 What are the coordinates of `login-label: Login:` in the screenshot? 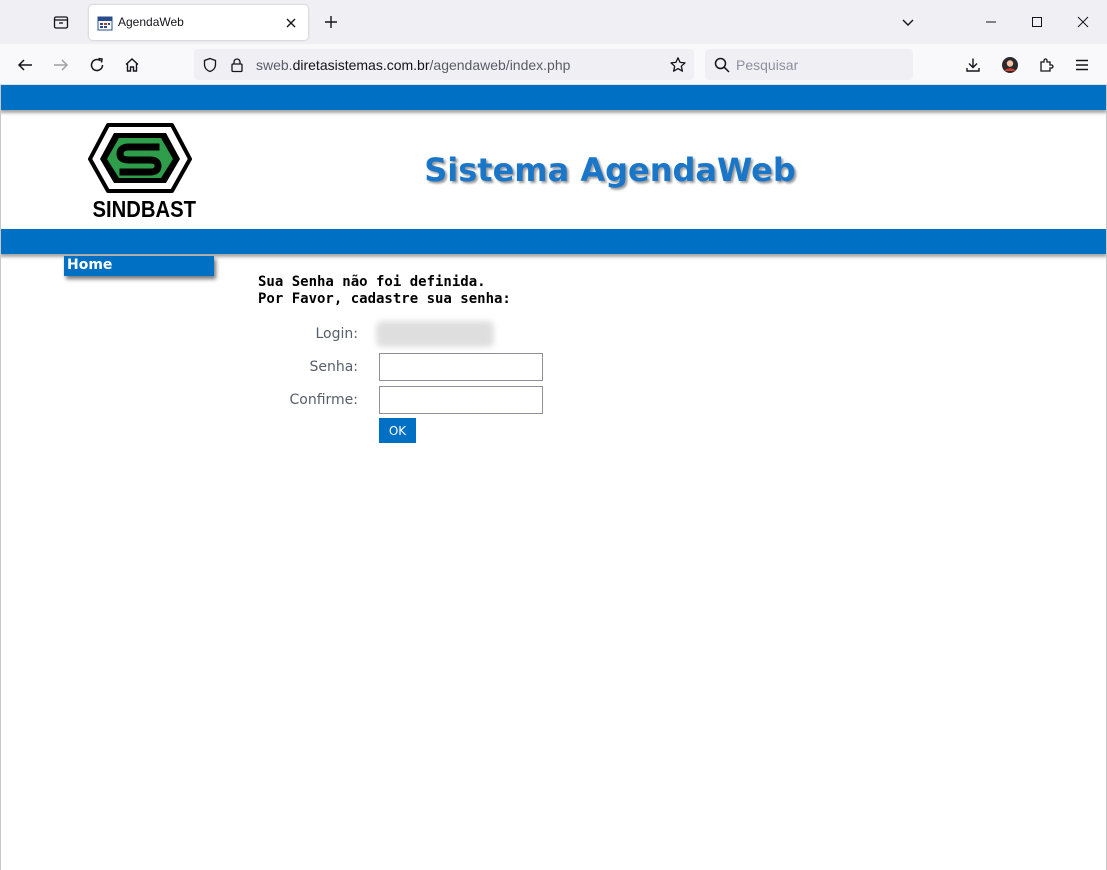 It's located at (337, 334).